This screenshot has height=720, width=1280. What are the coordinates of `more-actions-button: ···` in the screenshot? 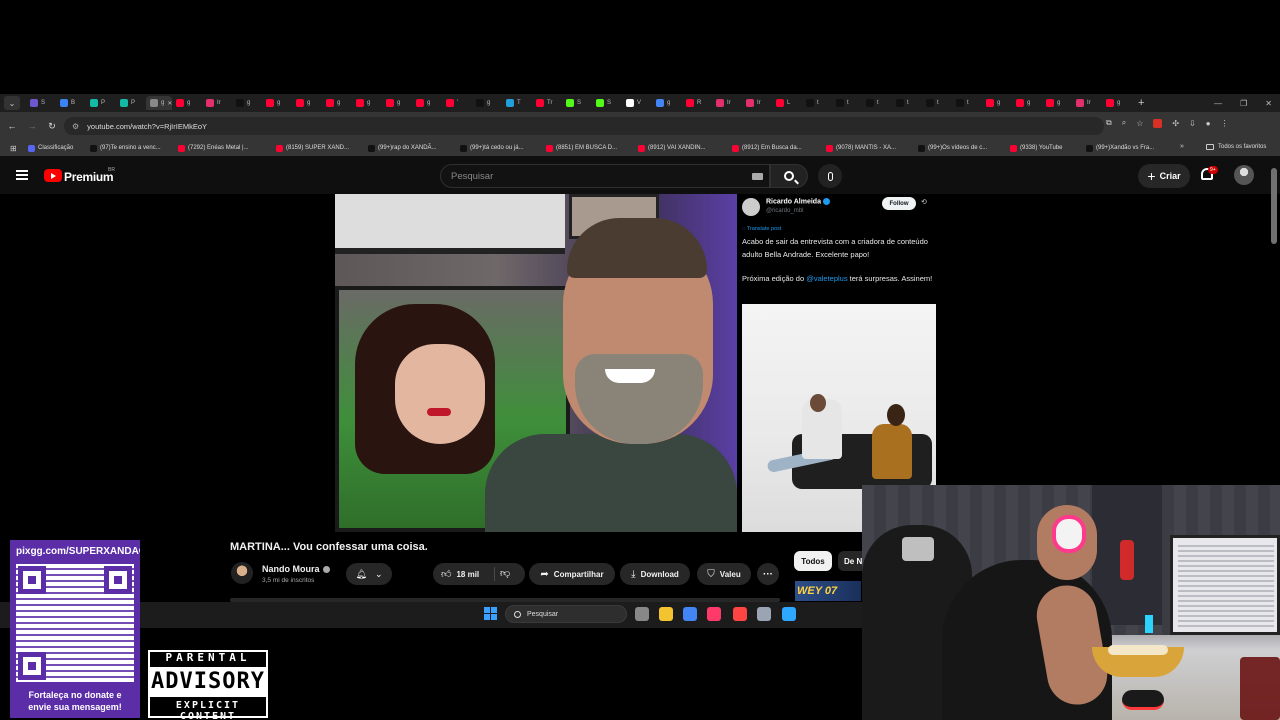 It's located at (768, 574).